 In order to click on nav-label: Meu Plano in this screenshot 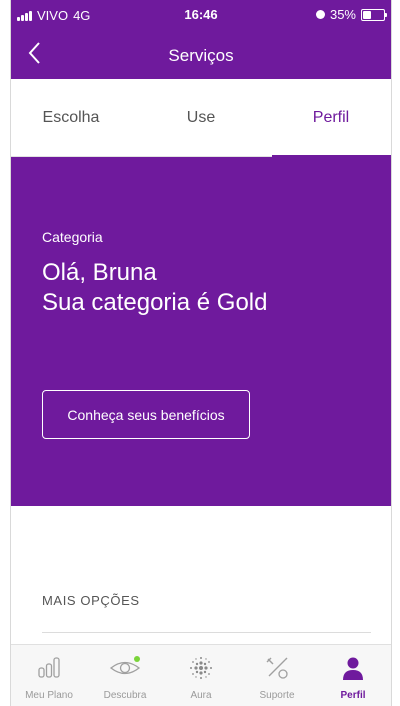, I will do `click(49, 695)`.